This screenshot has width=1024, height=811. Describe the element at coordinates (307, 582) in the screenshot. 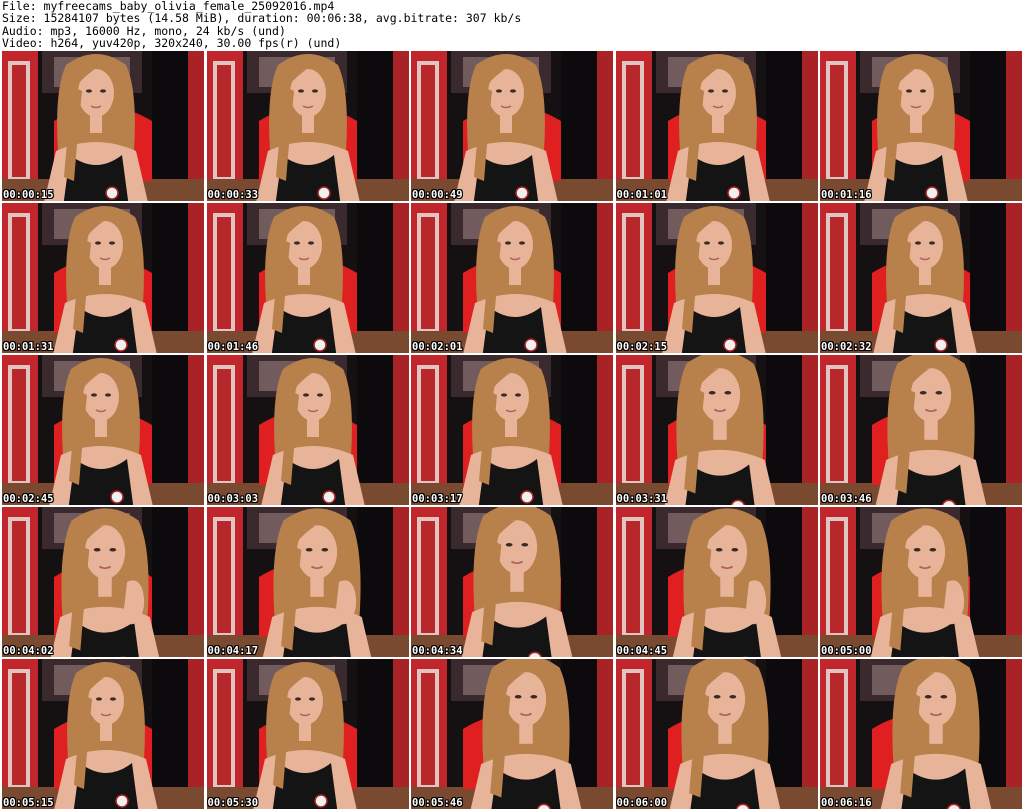

I see `video-thumbnail: 00:04:17` at that location.